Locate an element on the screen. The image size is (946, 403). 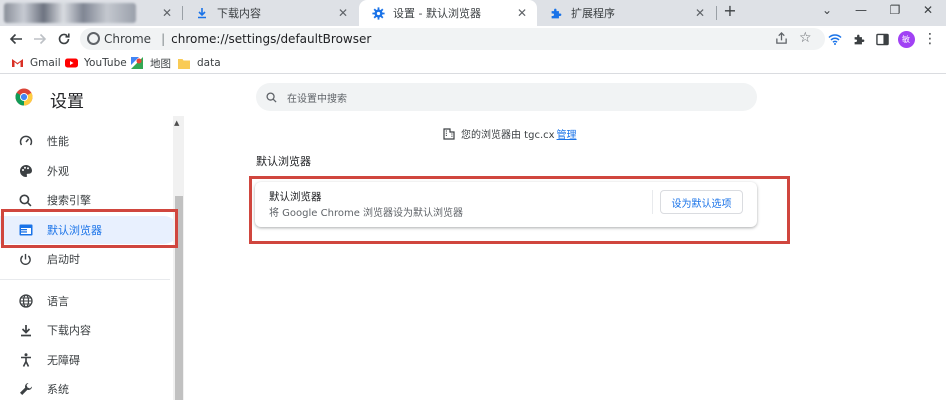
profile-initial: 敏 is located at coordinates (906, 39).